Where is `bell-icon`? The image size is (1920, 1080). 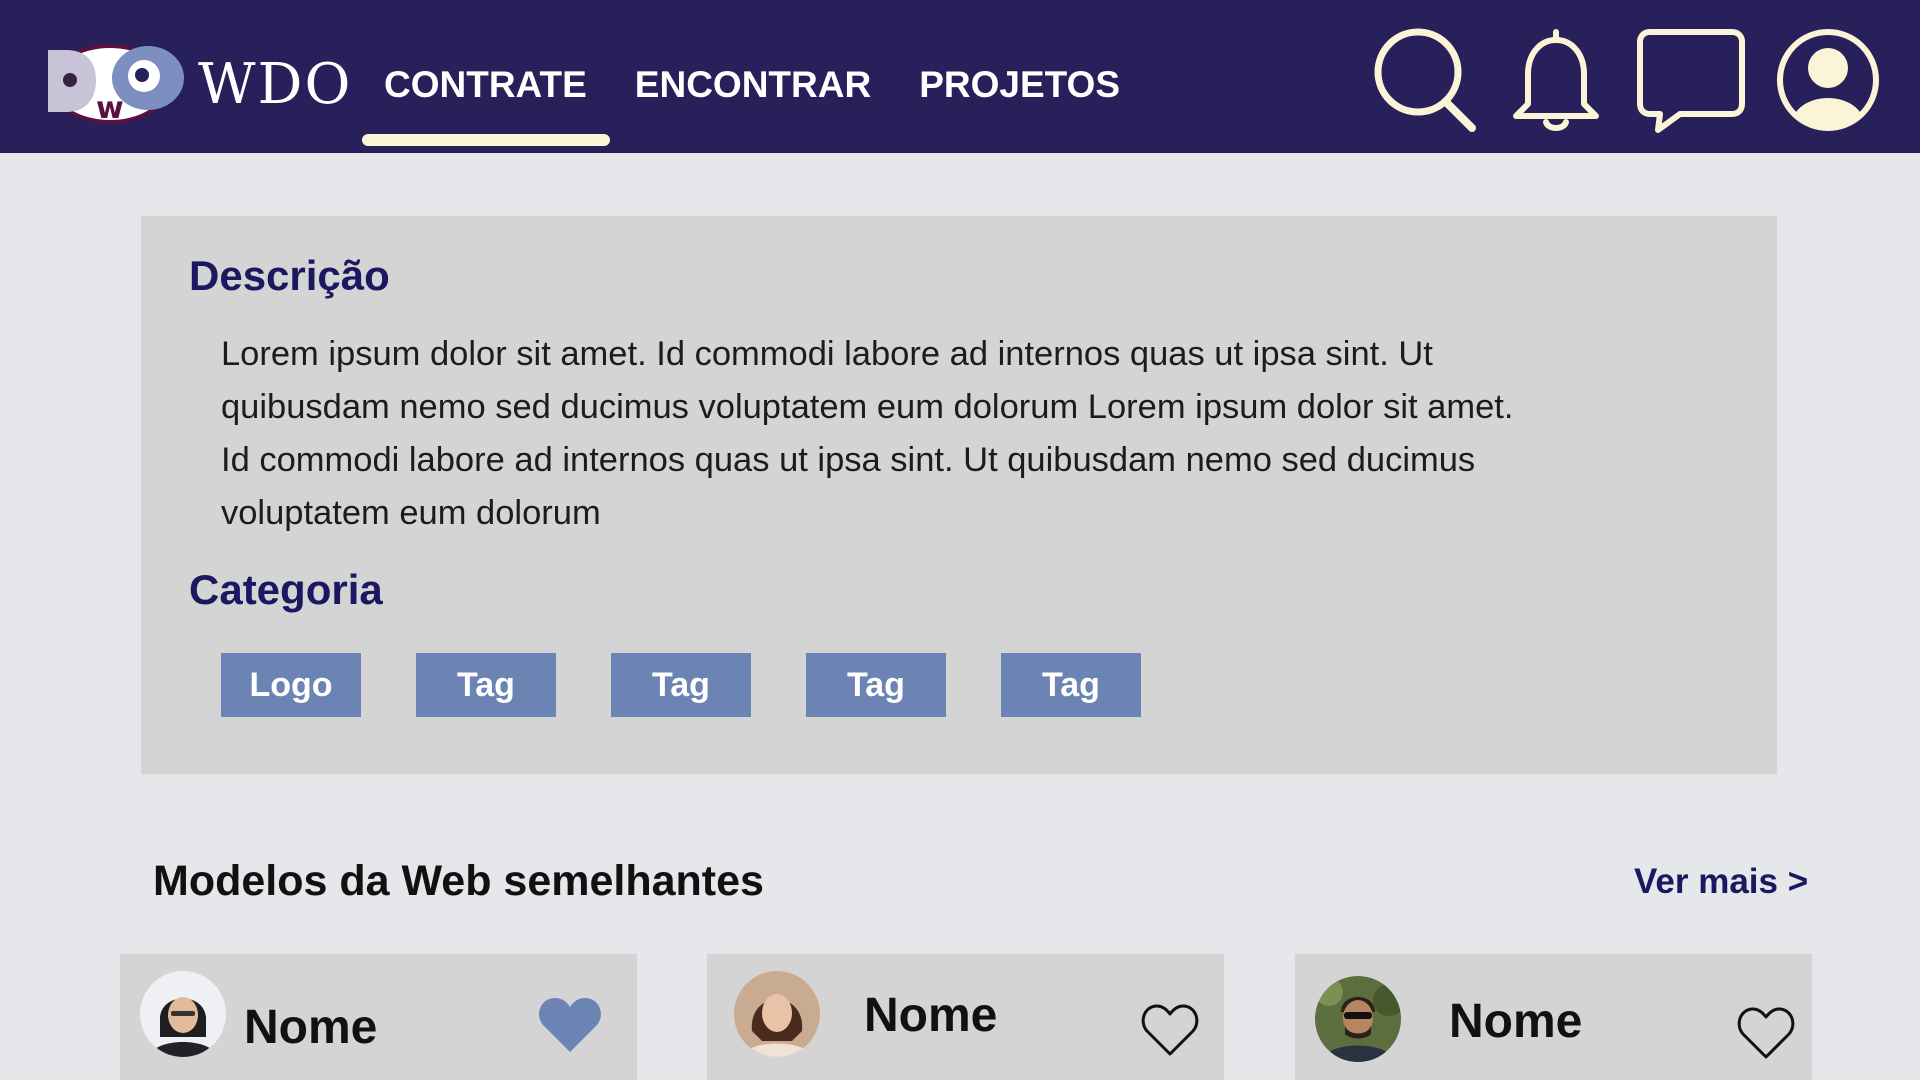
bell-icon is located at coordinates (1556, 80).